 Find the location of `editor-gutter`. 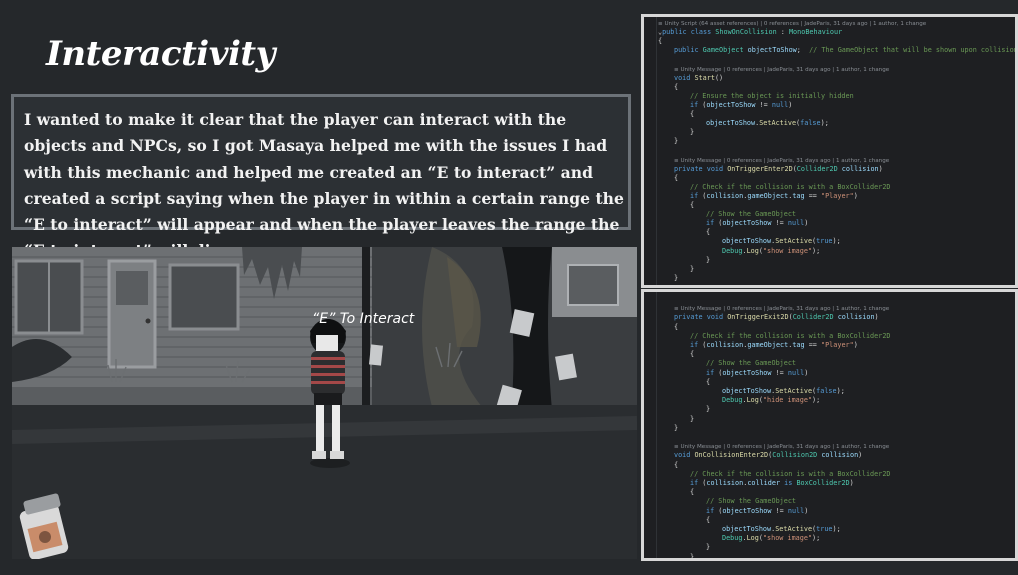

editor-gutter is located at coordinates (650, 151).